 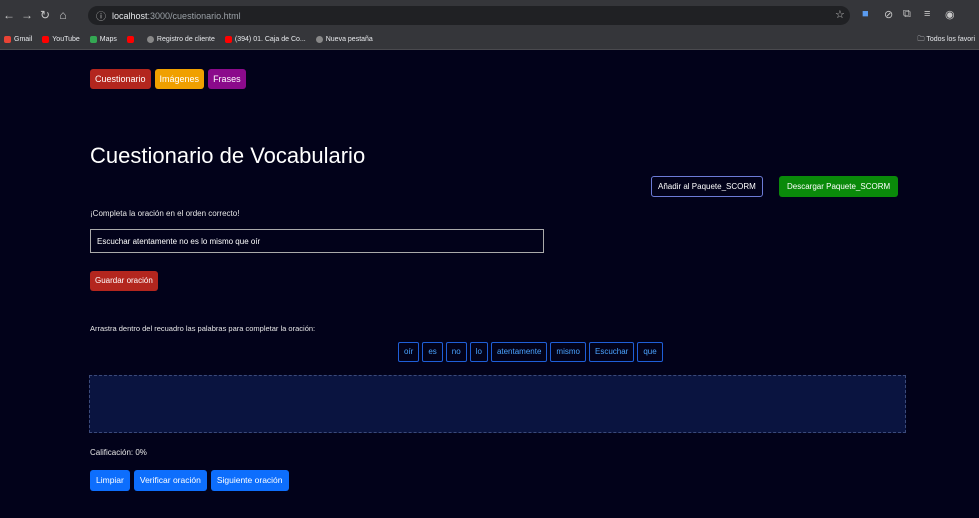 What do you see at coordinates (45, 15) in the screenshot?
I see `reload-icon: ↻` at bounding box center [45, 15].